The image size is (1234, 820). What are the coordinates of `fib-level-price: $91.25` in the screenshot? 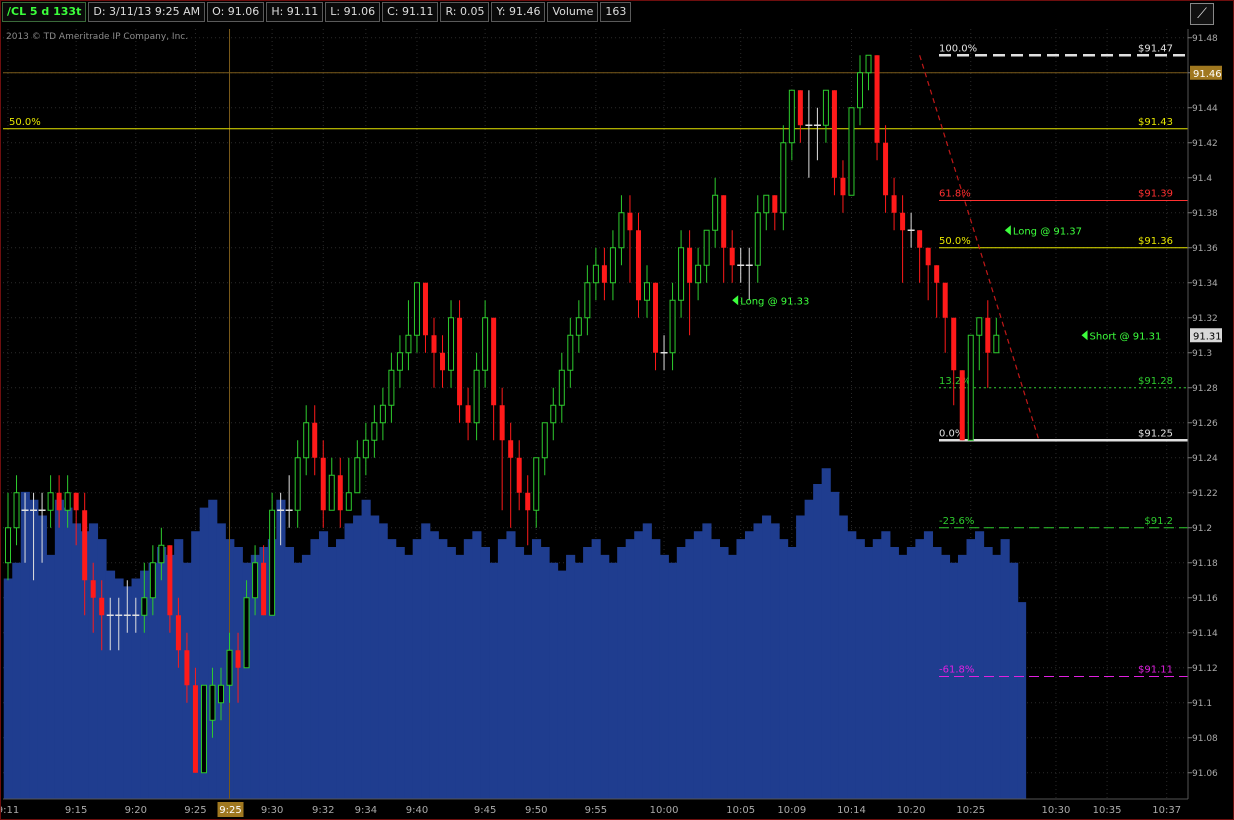 It's located at (1155, 433).